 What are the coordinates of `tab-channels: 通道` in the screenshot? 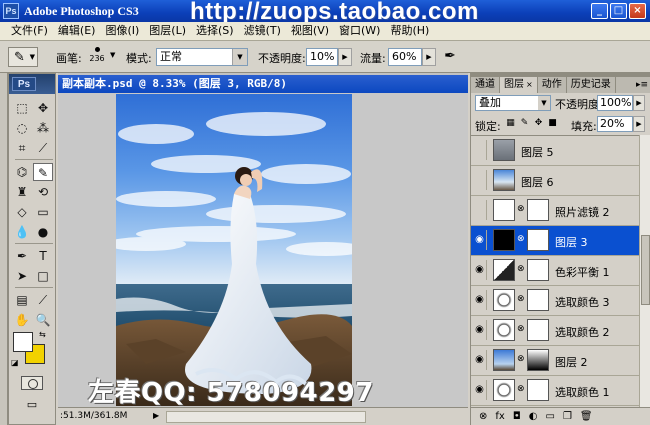 It's located at (485, 85).